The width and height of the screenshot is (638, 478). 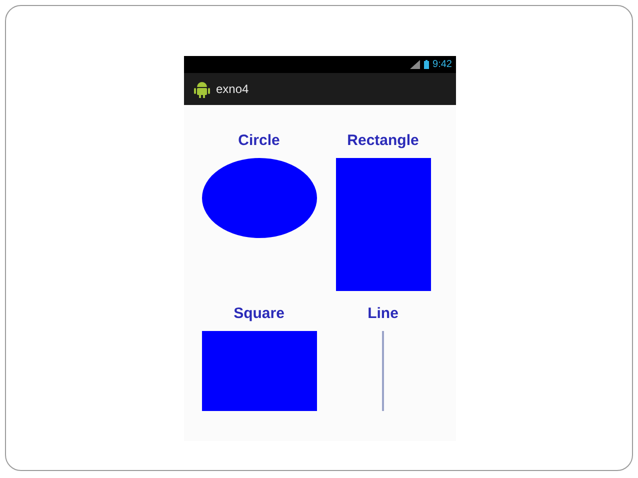 I want to click on status-time: 9:42, so click(x=442, y=65).